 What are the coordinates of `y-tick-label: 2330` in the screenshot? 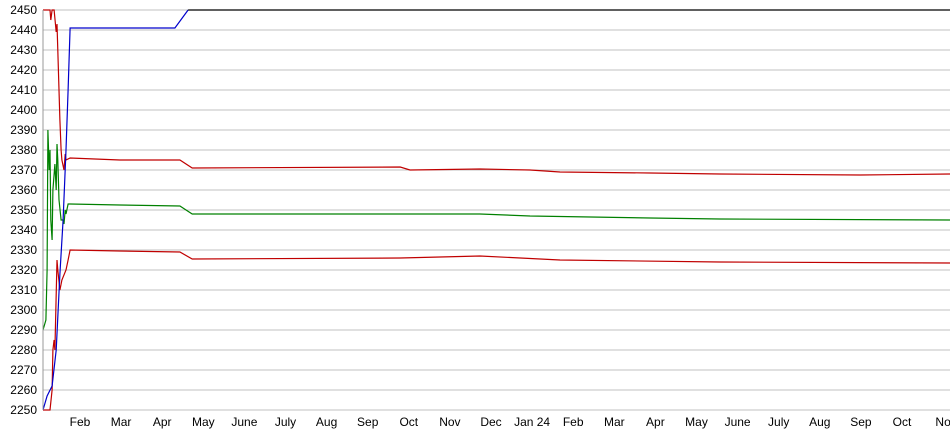 It's located at (23, 250).